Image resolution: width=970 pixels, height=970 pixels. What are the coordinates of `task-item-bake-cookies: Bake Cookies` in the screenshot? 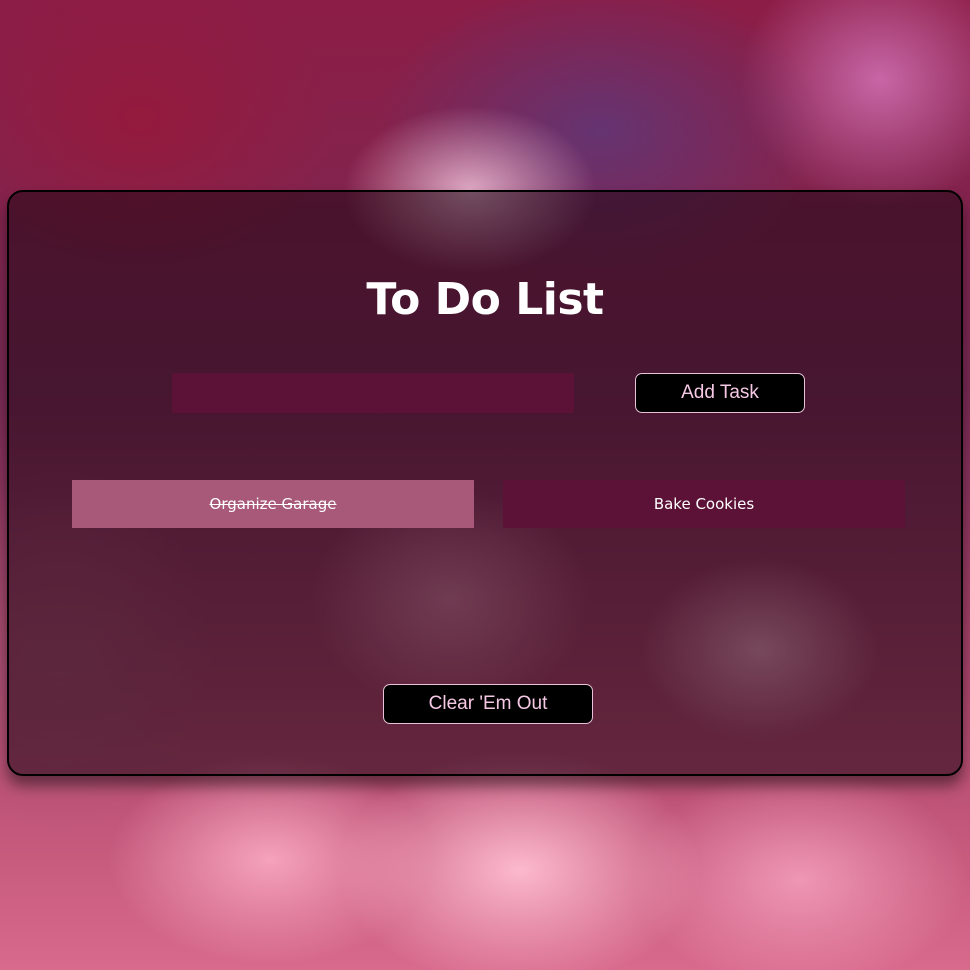 It's located at (704, 504).